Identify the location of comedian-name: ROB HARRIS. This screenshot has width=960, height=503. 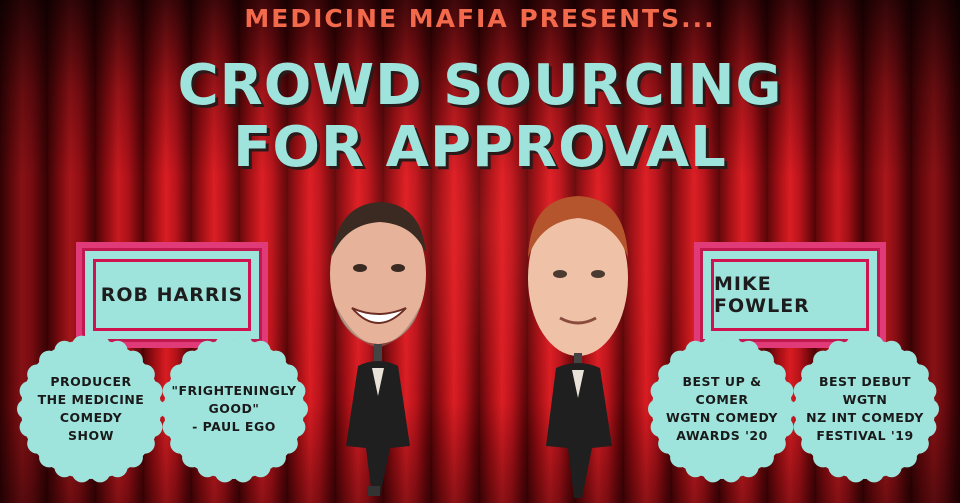
(172, 295).